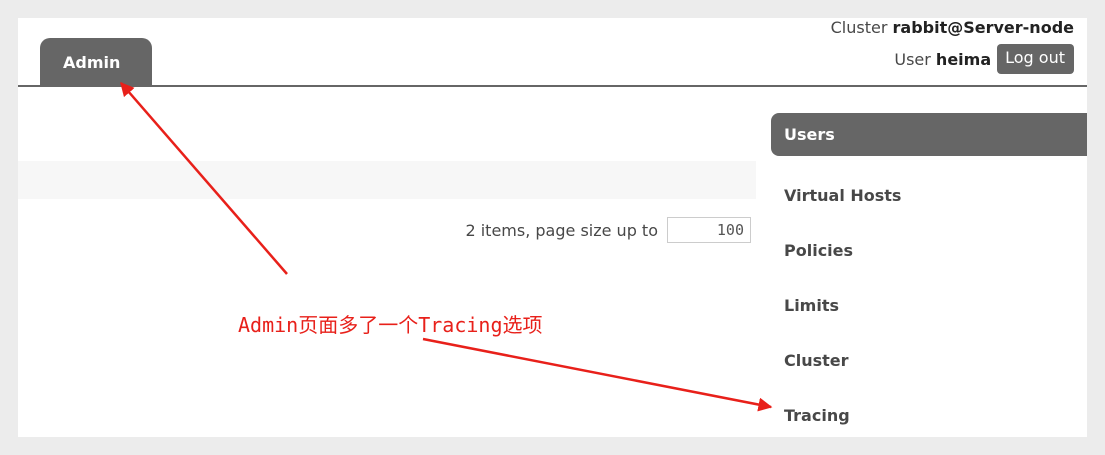 The width and height of the screenshot is (1105, 455). I want to click on user-info: User heima Log out, so click(984, 59).